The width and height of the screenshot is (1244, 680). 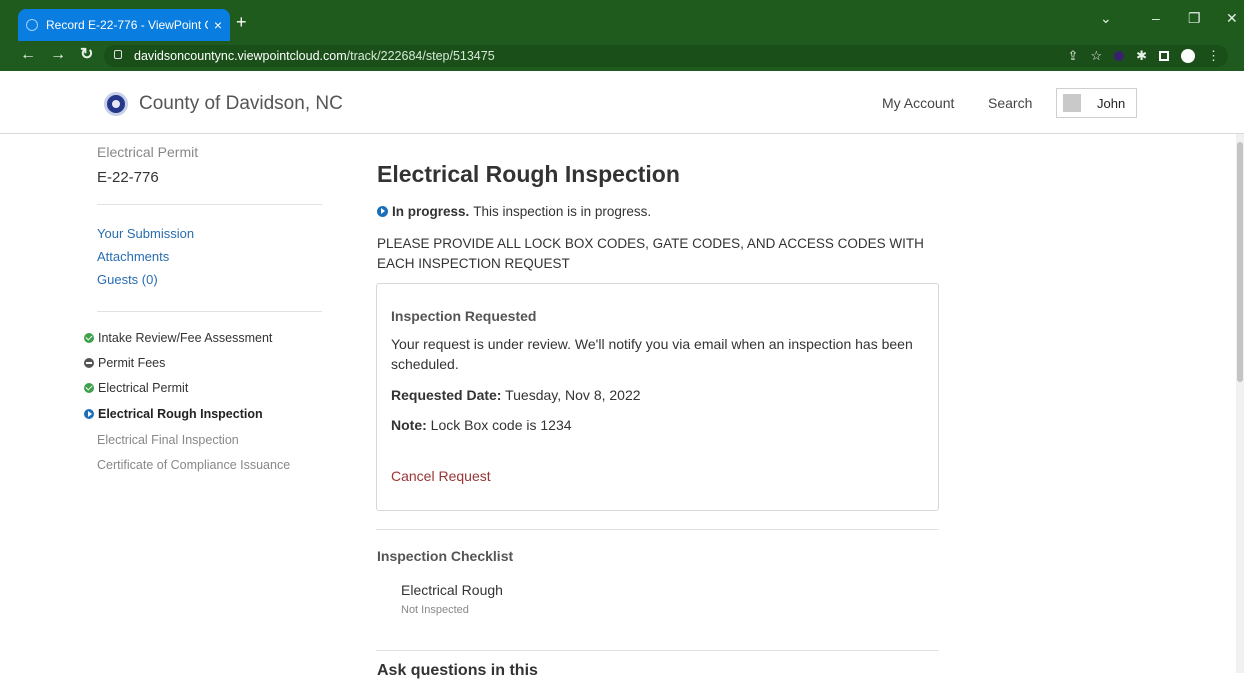 I want to click on forward-arrow-icon: →, so click(x=58, y=55).